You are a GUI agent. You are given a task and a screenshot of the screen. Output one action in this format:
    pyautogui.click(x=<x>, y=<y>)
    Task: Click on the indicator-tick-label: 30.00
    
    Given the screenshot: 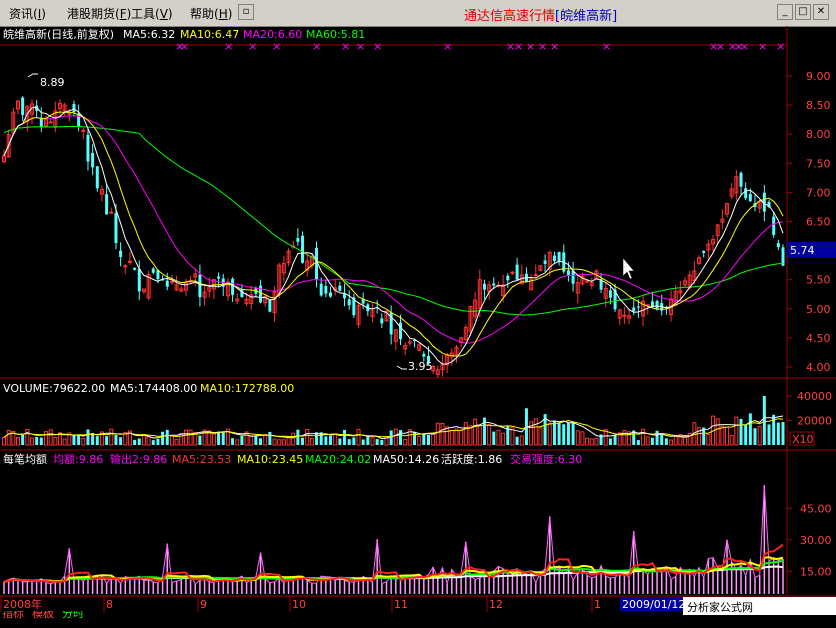 What is the action you would take?
    pyautogui.click(x=816, y=540)
    